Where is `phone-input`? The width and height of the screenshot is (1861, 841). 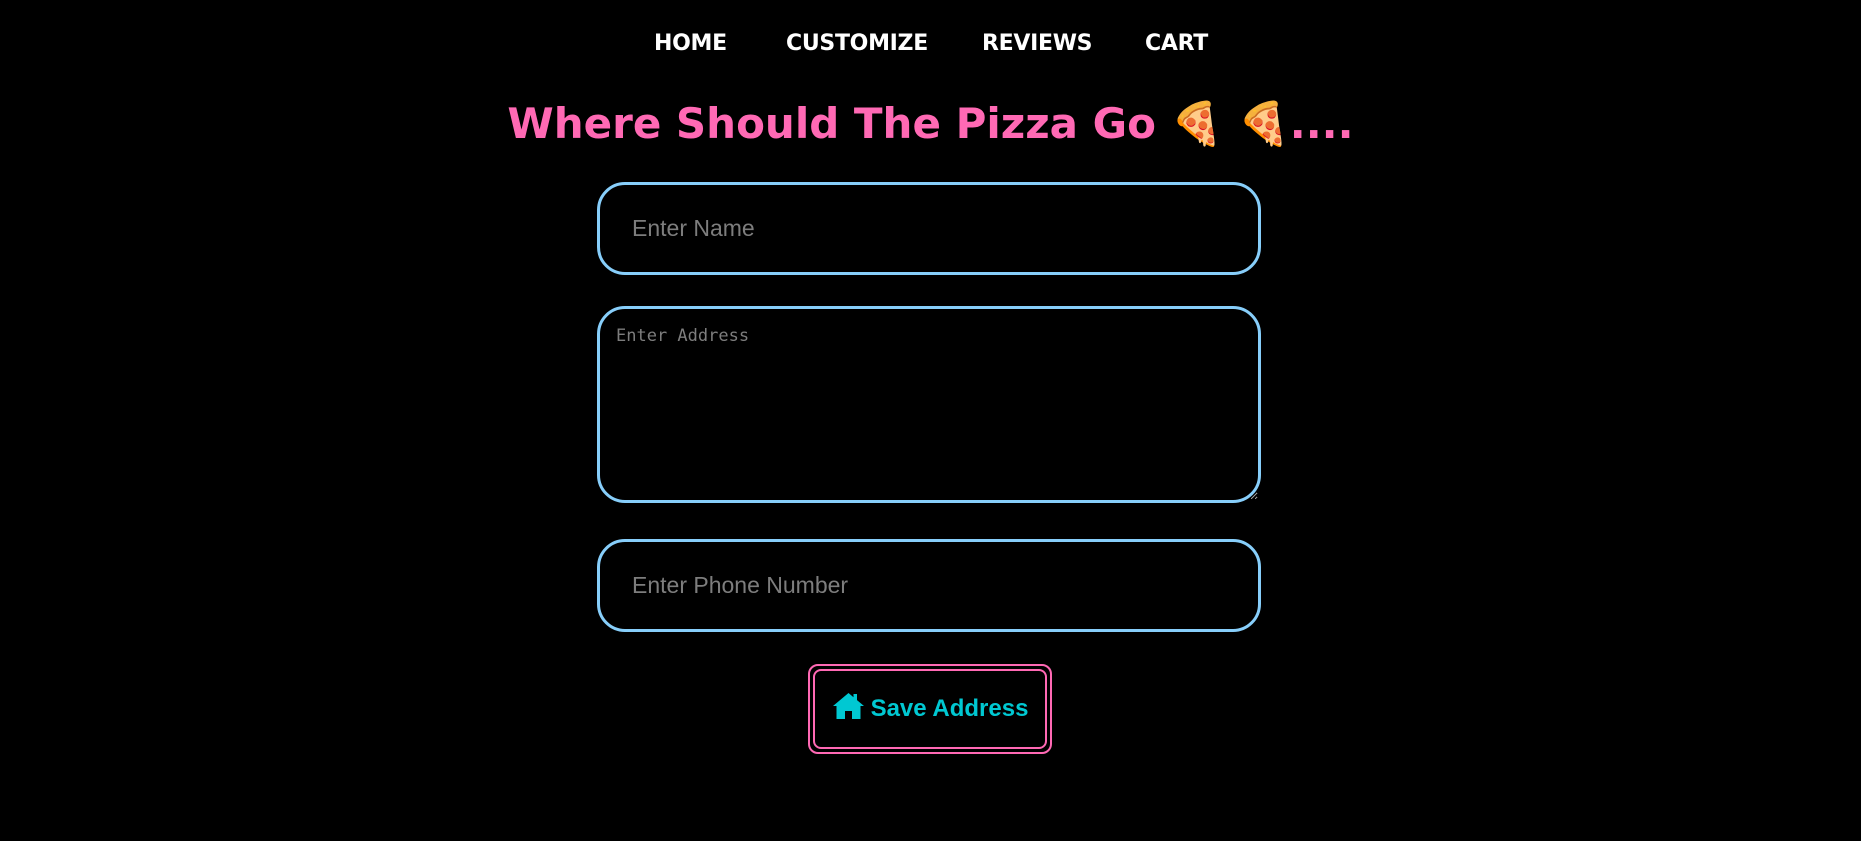
phone-input is located at coordinates (929, 585).